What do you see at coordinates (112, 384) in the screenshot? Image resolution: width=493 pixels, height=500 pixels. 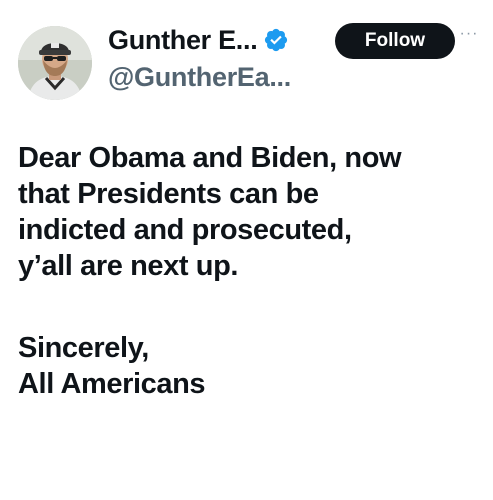 I see `signoff-line: All Americans` at bounding box center [112, 384].